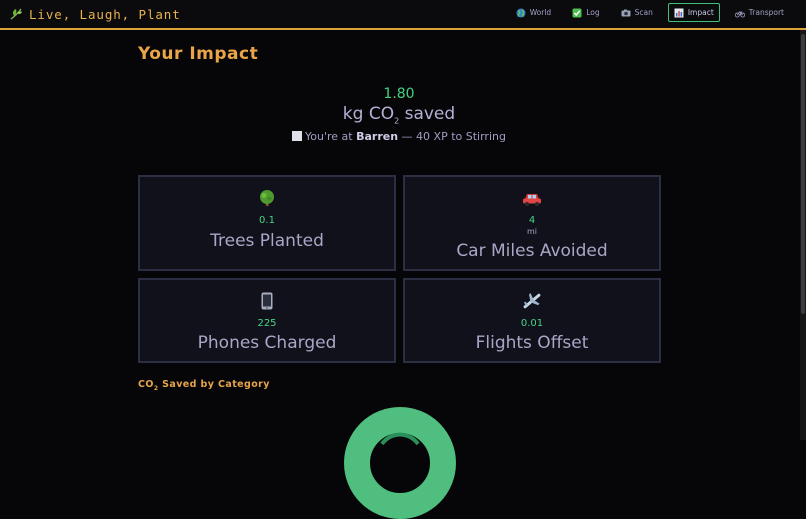 This screenshot has height=519, width=806. Describe the element at coordinates (593, 12) in the screenshot. I see `nav-log-label: Log` at that location.